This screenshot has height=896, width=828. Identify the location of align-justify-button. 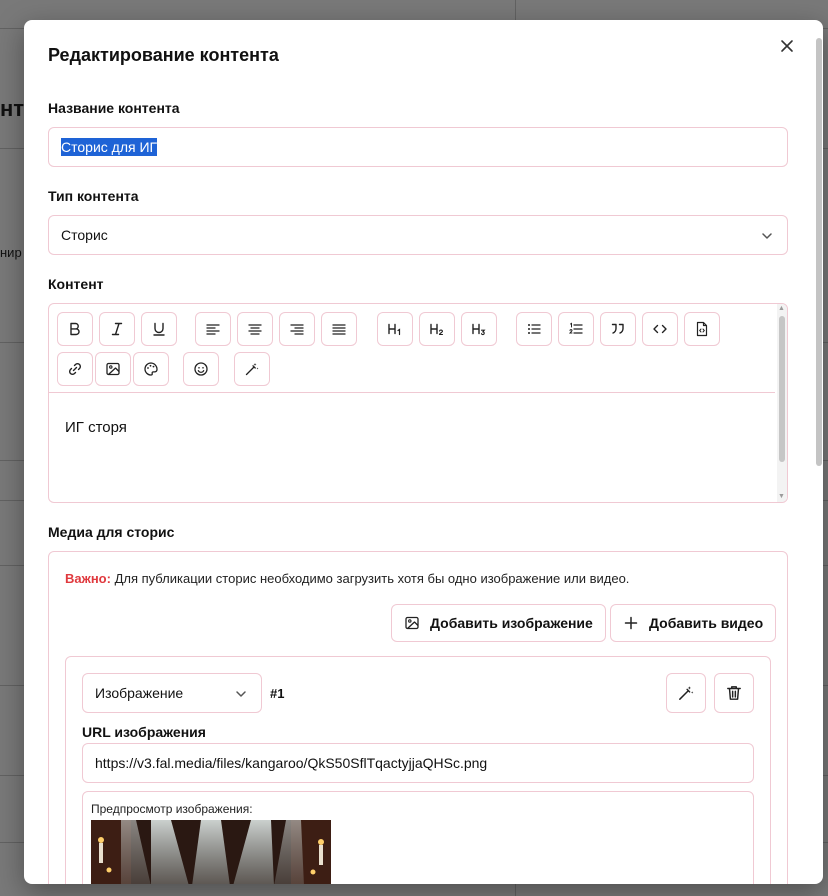
(339, 329).